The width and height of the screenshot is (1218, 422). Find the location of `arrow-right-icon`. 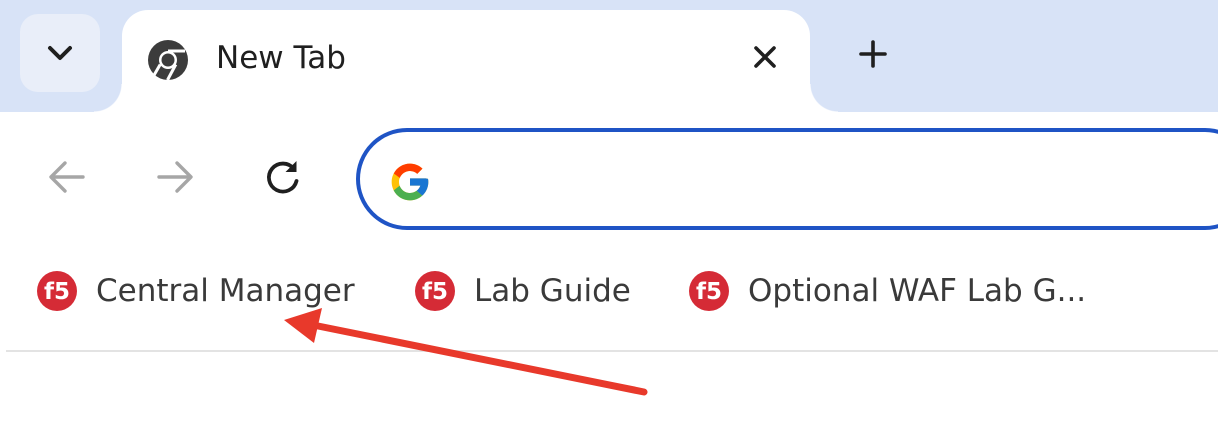

arrow-right-icon is located at coordinates (175, 177).